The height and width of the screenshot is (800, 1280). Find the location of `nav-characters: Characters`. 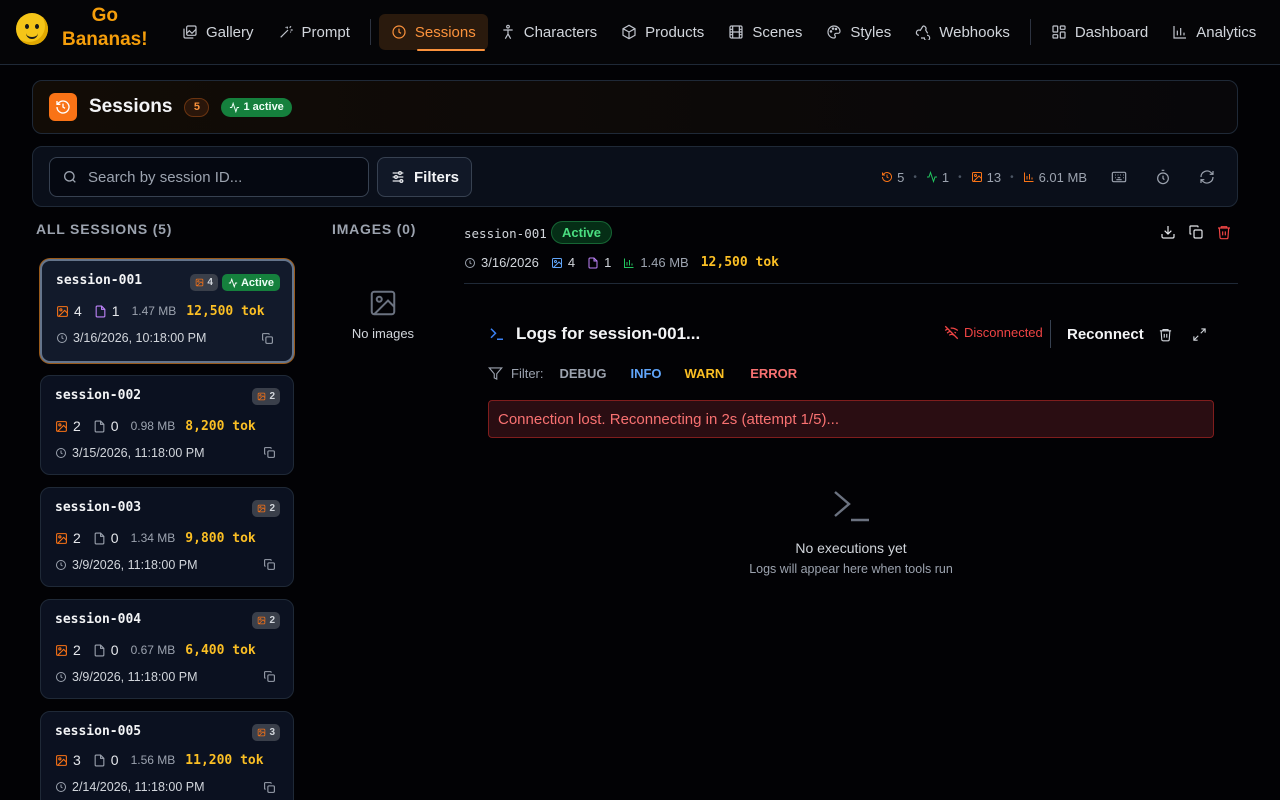

nav-characters: Characters is located at coordinates (548, 32).